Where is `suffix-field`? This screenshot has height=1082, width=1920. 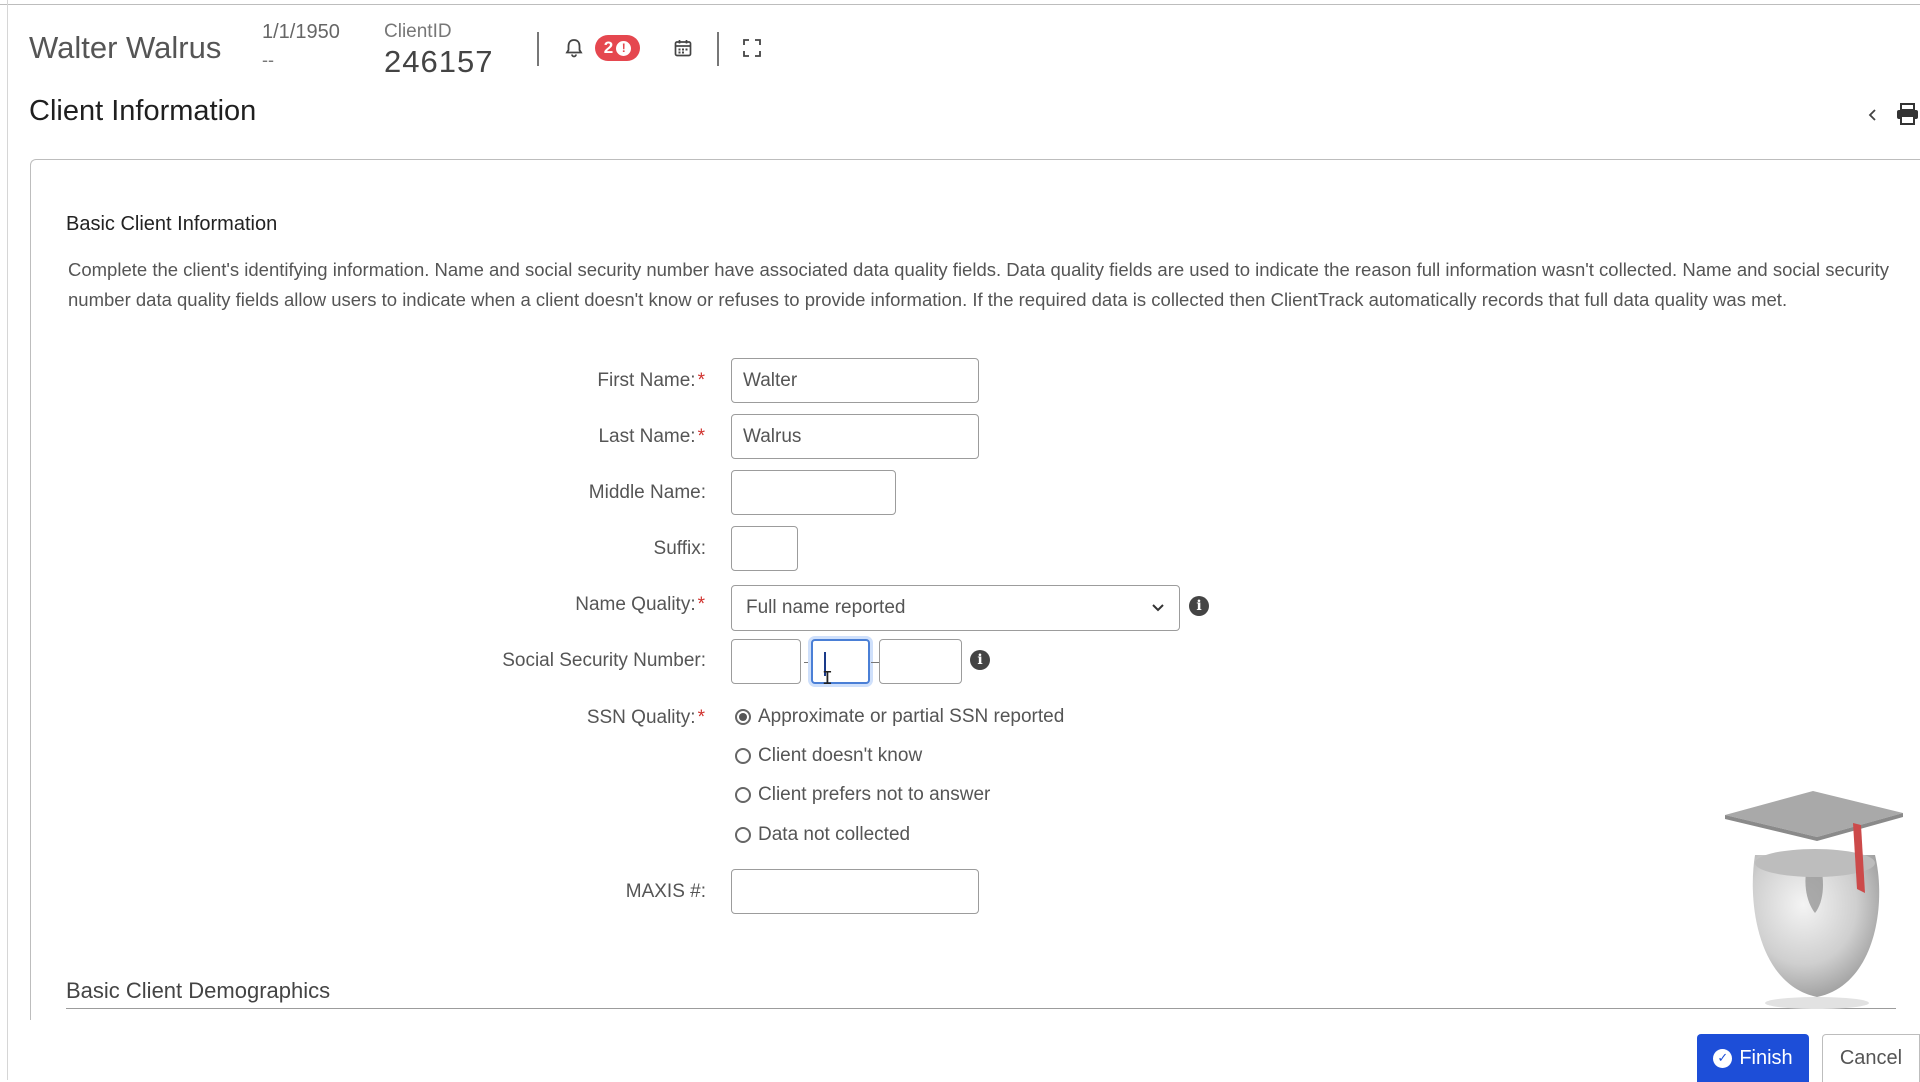 suffix-field is located at coordinates (764, 548).